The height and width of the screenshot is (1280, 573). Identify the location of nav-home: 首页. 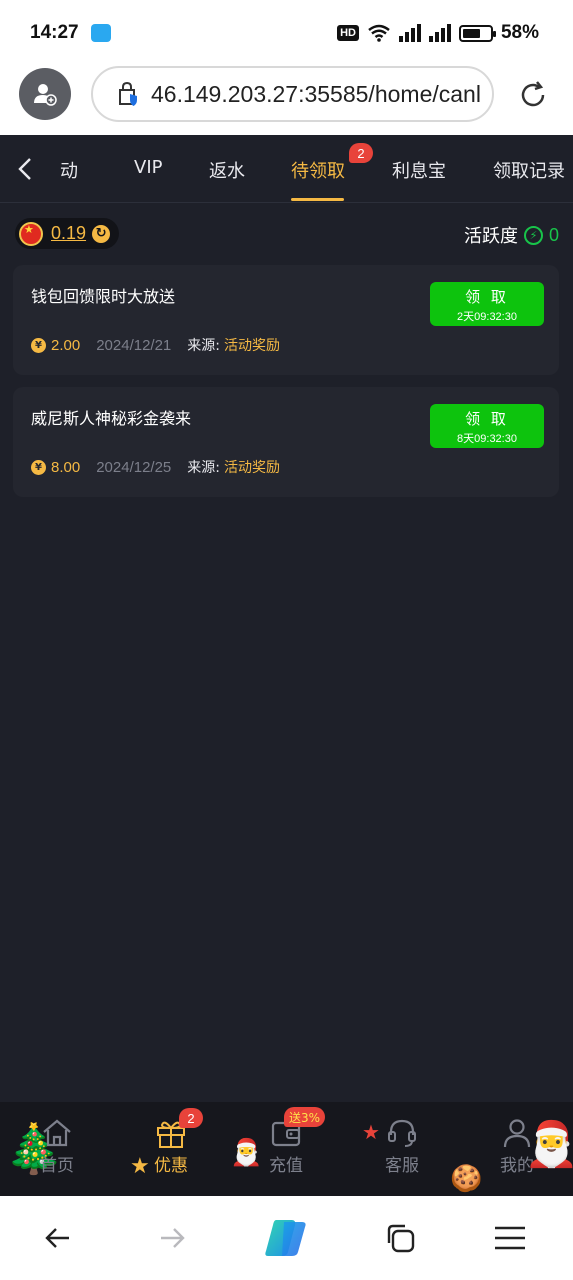
(57, 1146).